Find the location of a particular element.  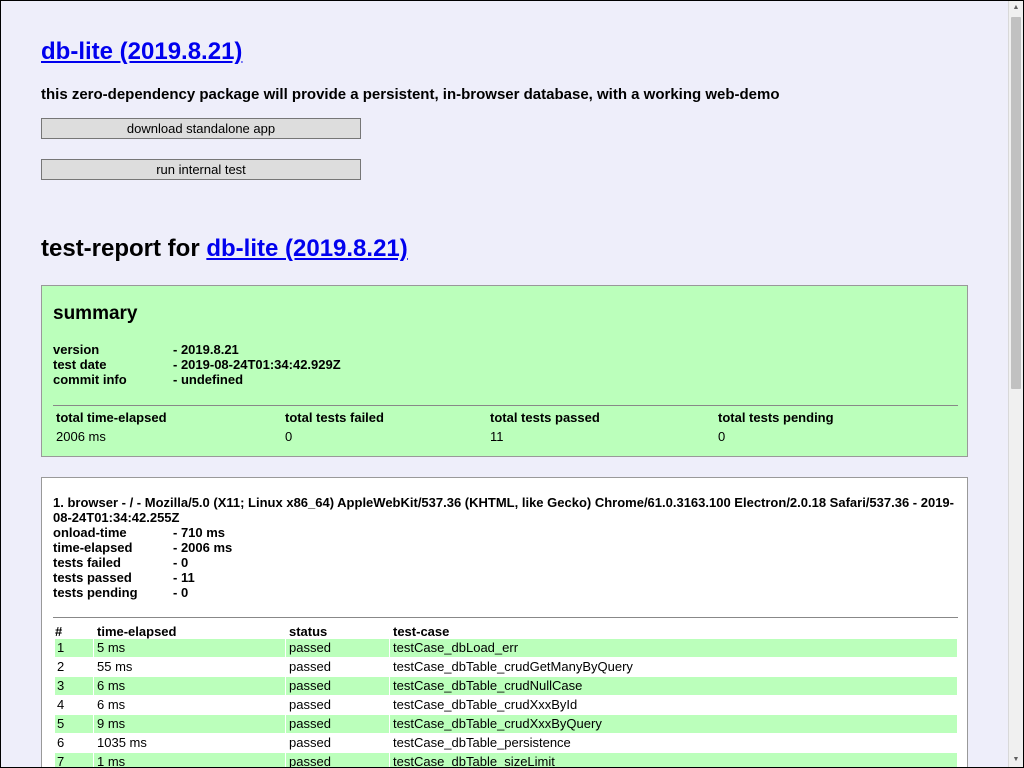

title-link: db-lite (2019.8.21) is located at coordinates (141, 51).